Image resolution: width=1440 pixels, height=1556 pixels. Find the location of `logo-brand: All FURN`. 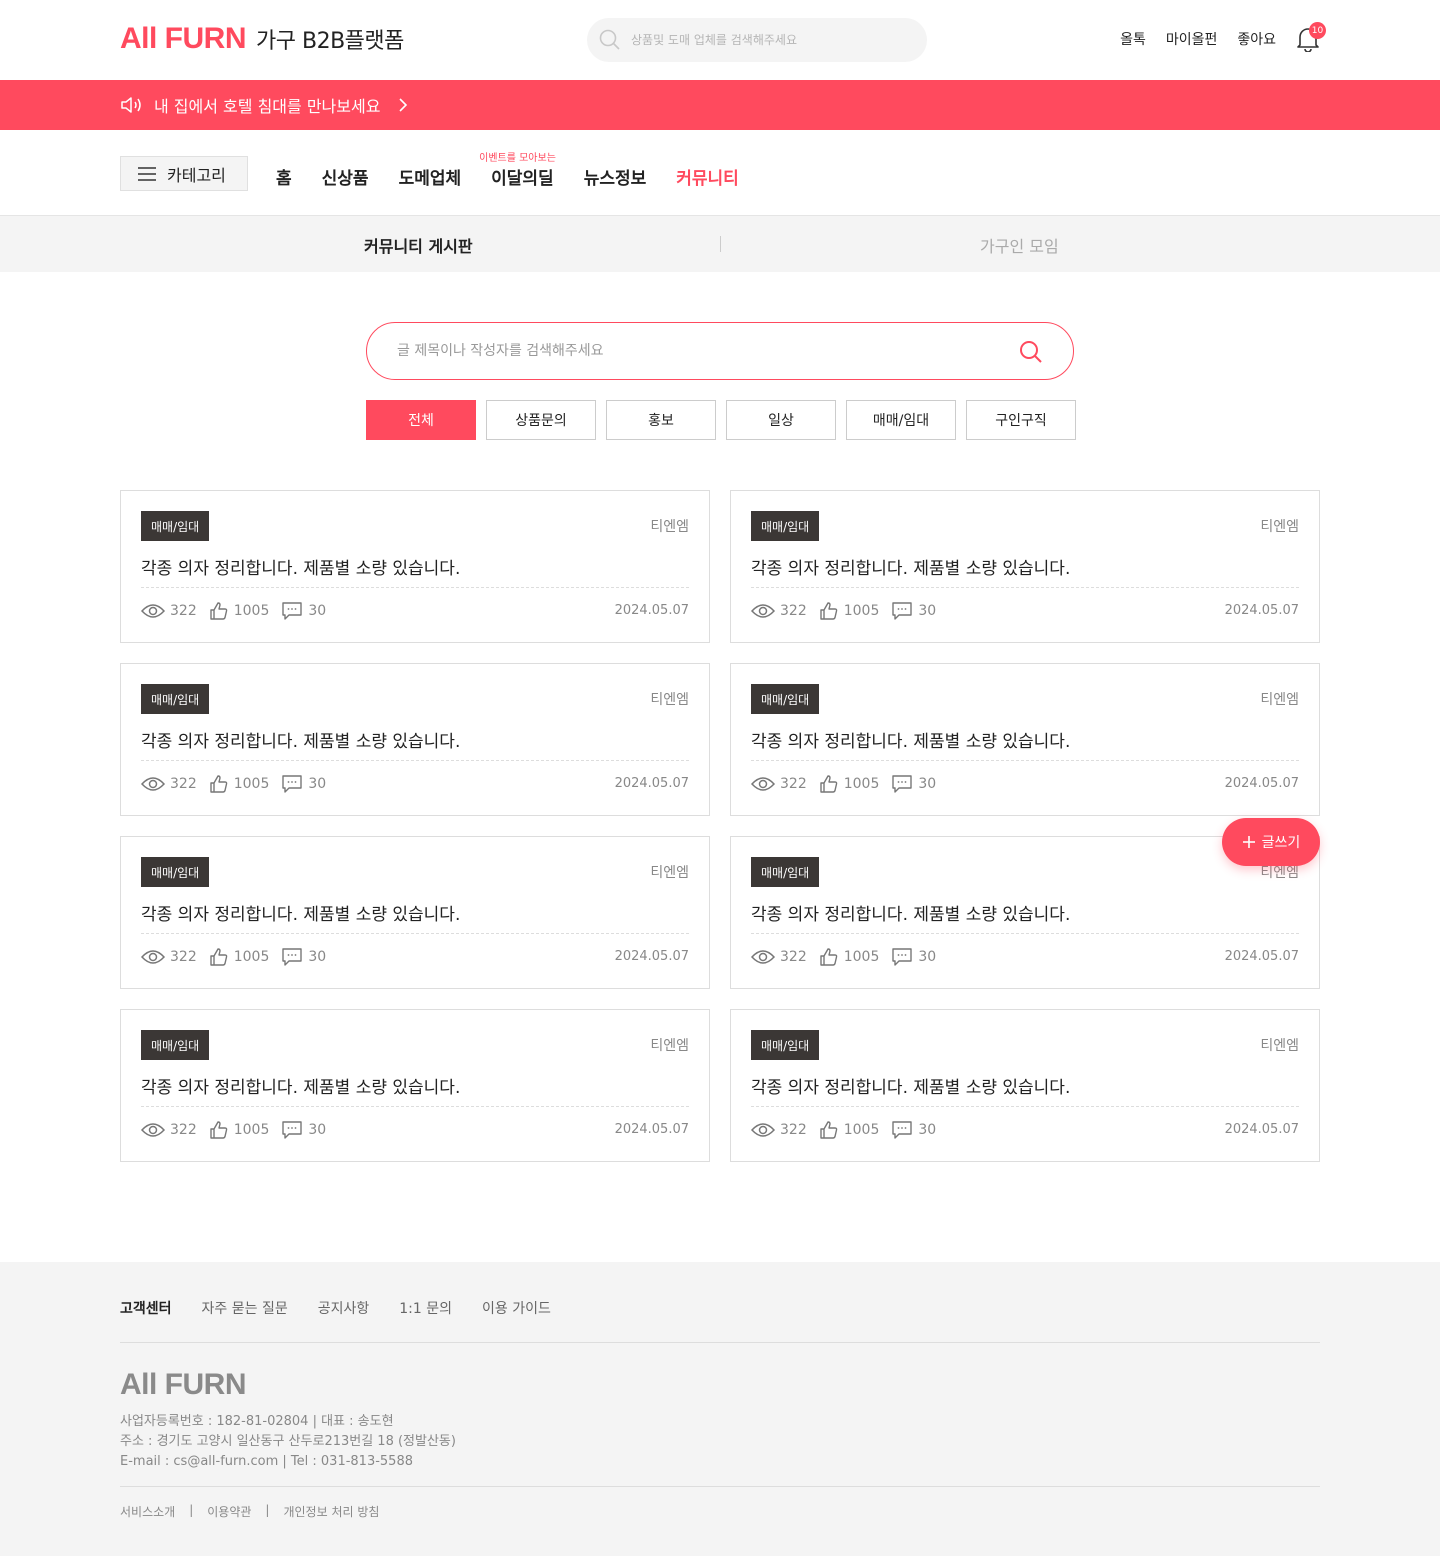

logo-brand: All FURN is located at coordinates (183, 39).